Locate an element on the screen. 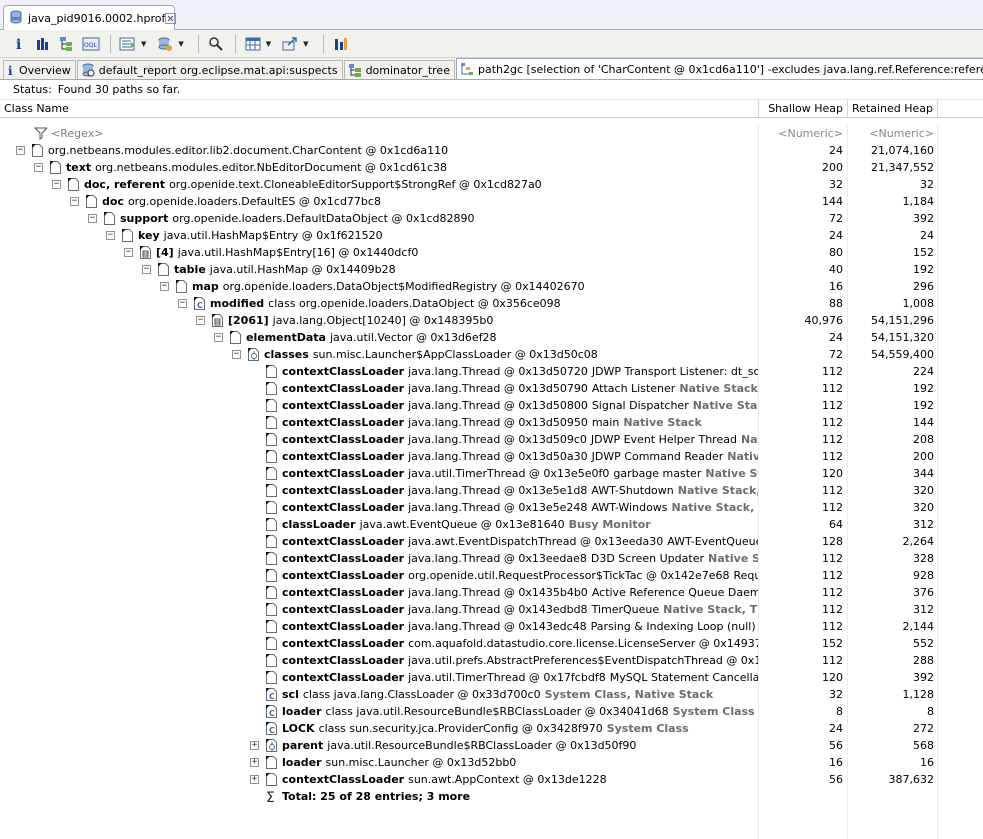  oql-icon: OQL is located at coordinates (91, 44).